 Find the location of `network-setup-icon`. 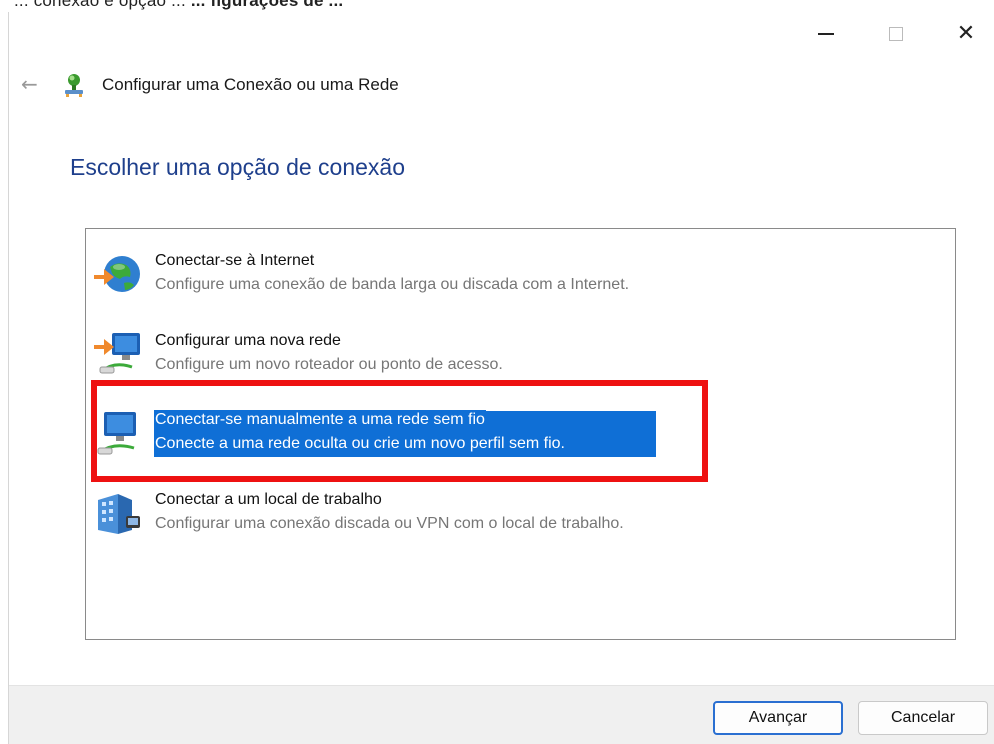

network-setup-icon is located at coordinates (74, 85).